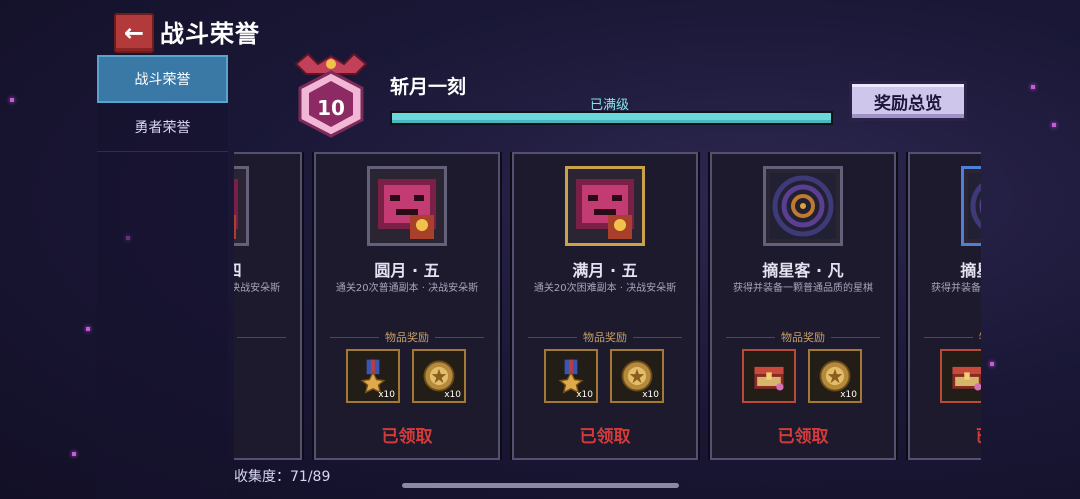 This screenshot has height=499, width=1080. What do you see at coordinates (908, 101) in the screenshot?
I see `rewards-overview-button: 奖励总览` at bounding box center [908, 101].